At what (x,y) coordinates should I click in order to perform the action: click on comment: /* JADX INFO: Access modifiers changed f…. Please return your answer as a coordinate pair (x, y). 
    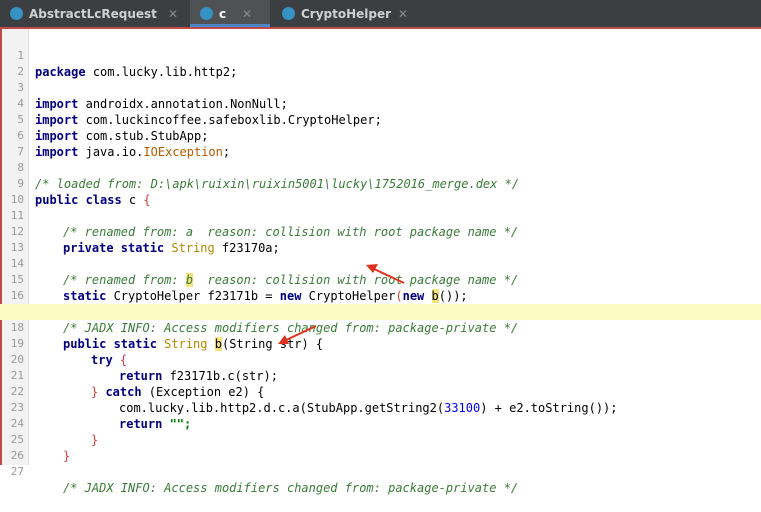
    Looking at the image, I should click on (291, 488).